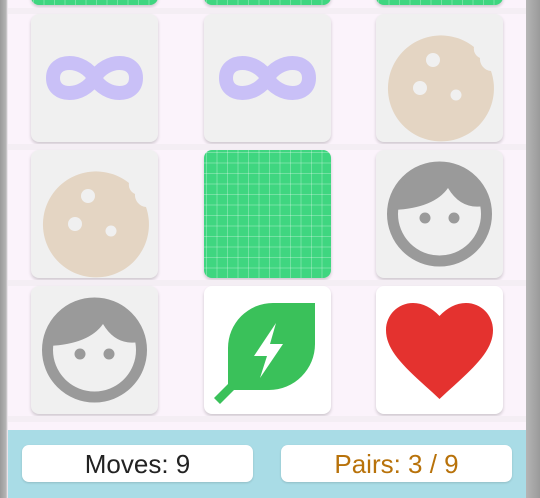  I want to click on pairs-counter: Pairs: 3 / 9, so click(396, 463).